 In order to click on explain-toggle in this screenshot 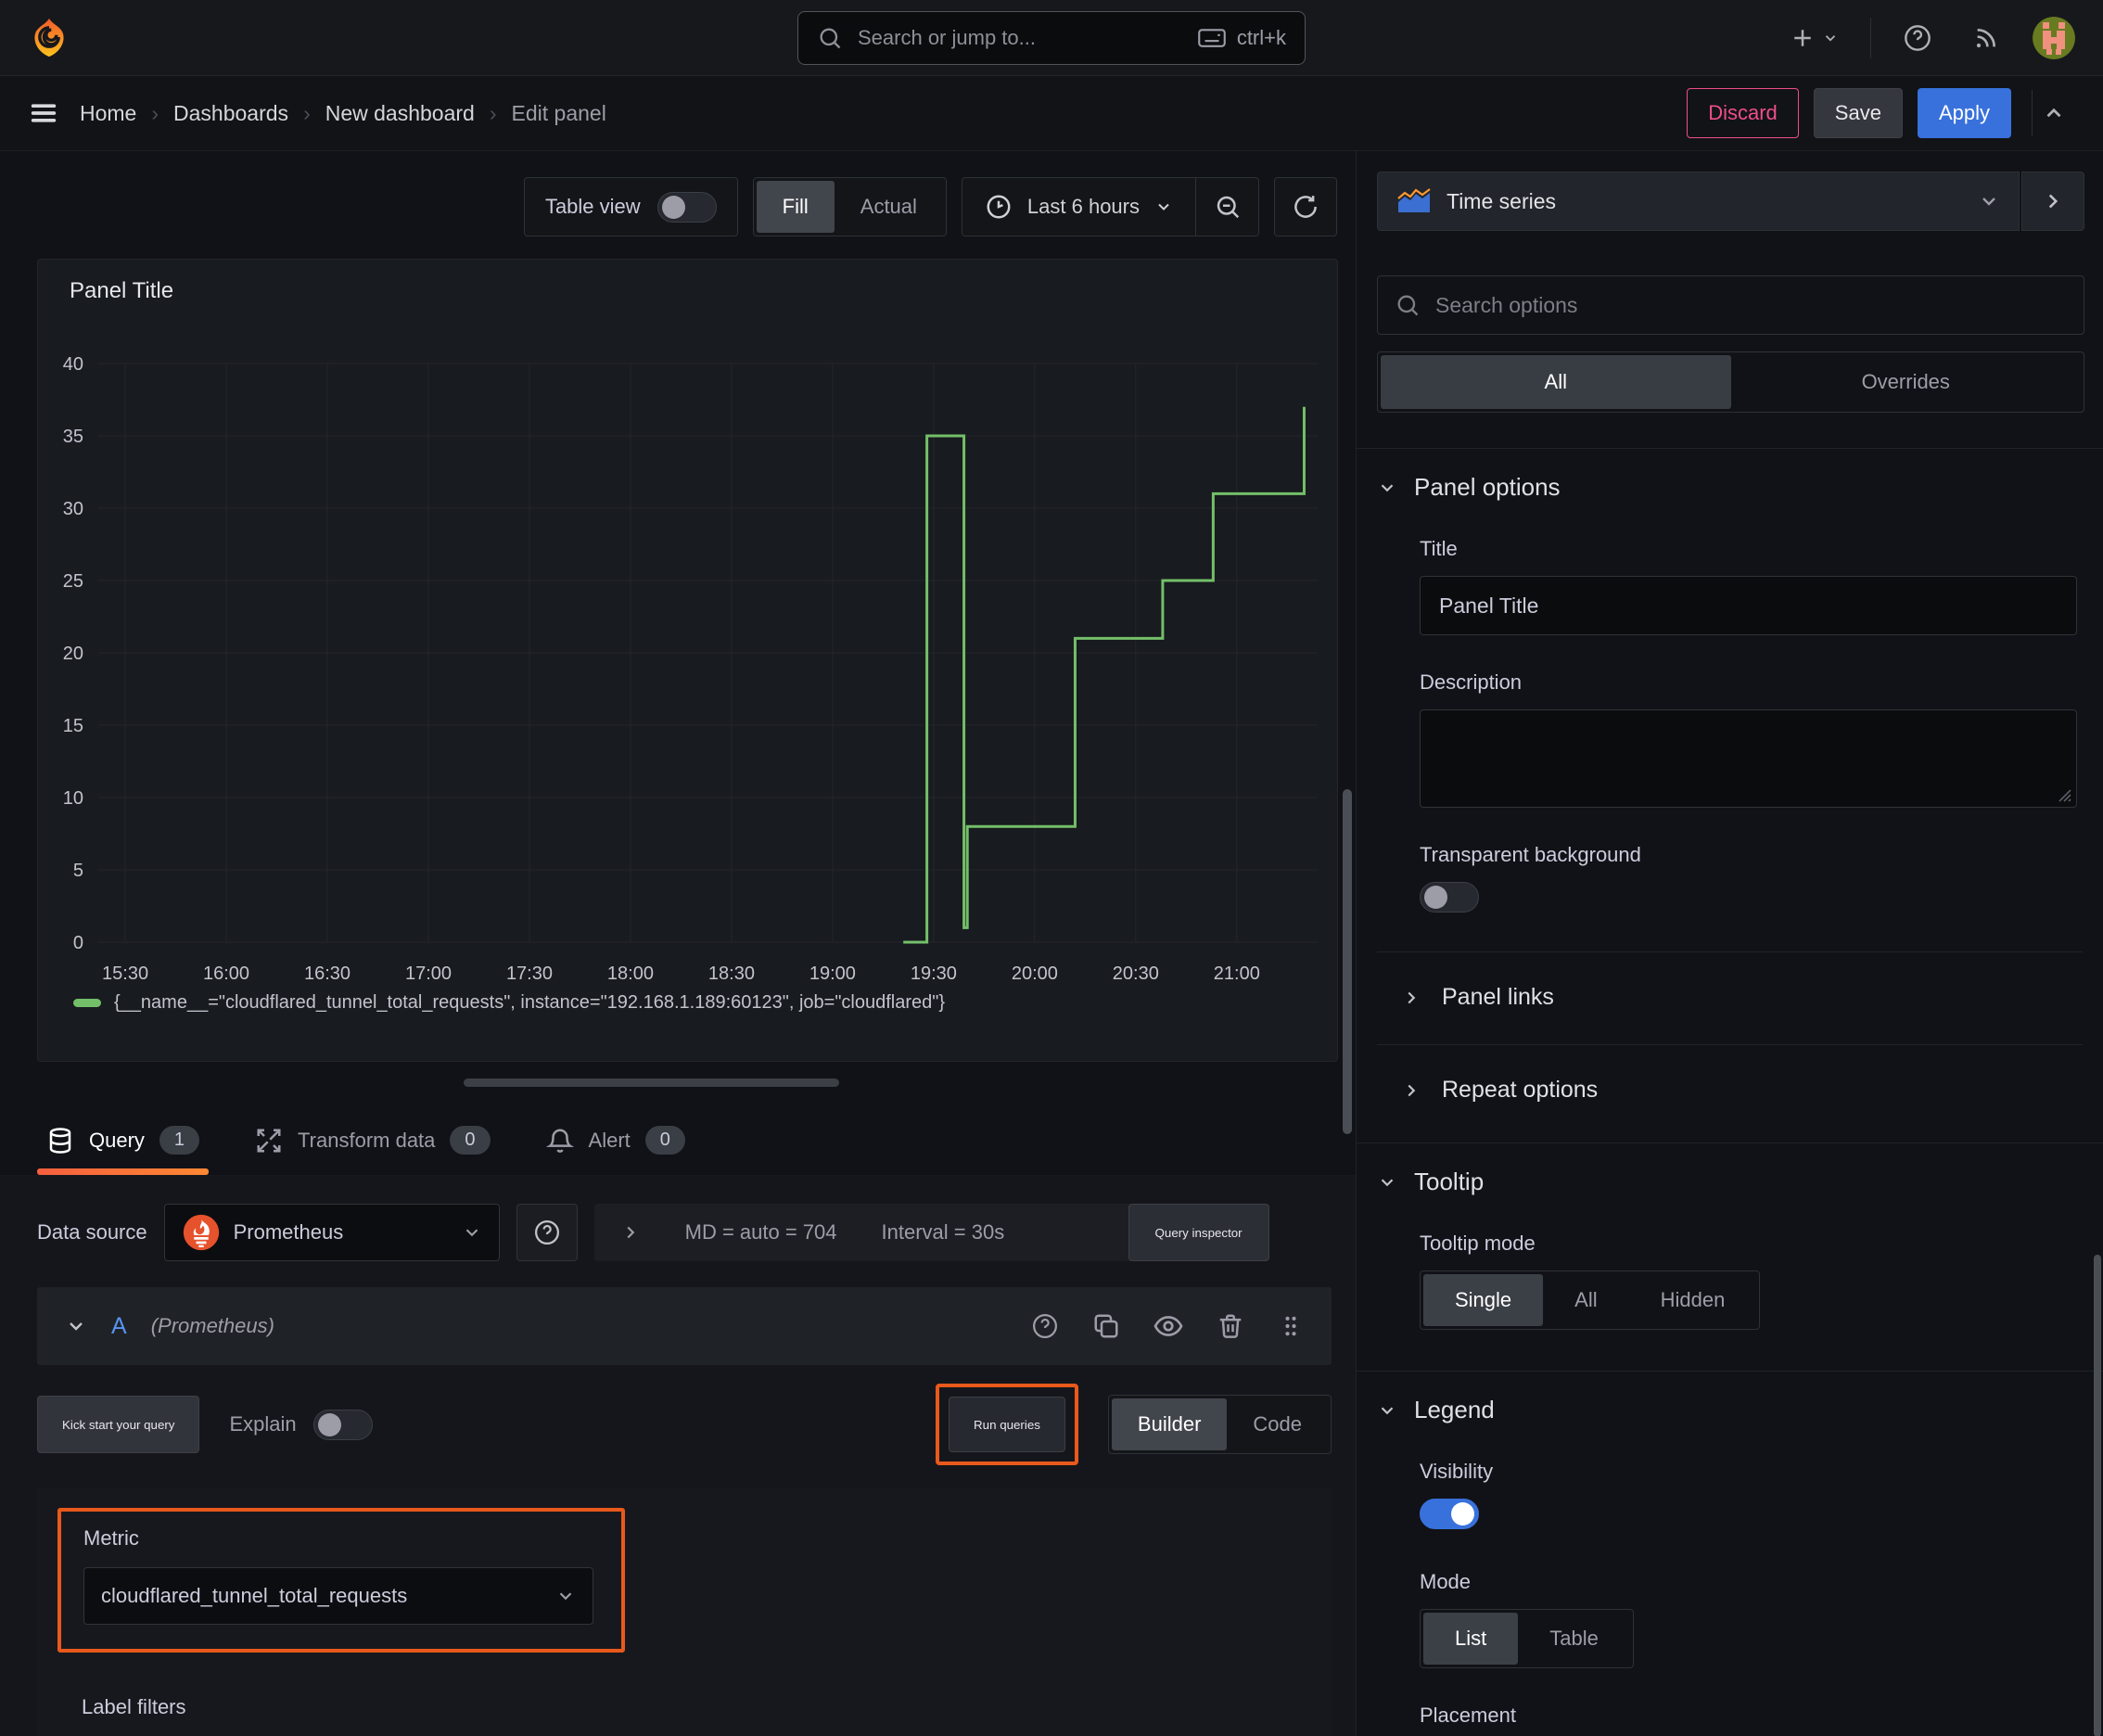, I will do `click(342, 1424)`.